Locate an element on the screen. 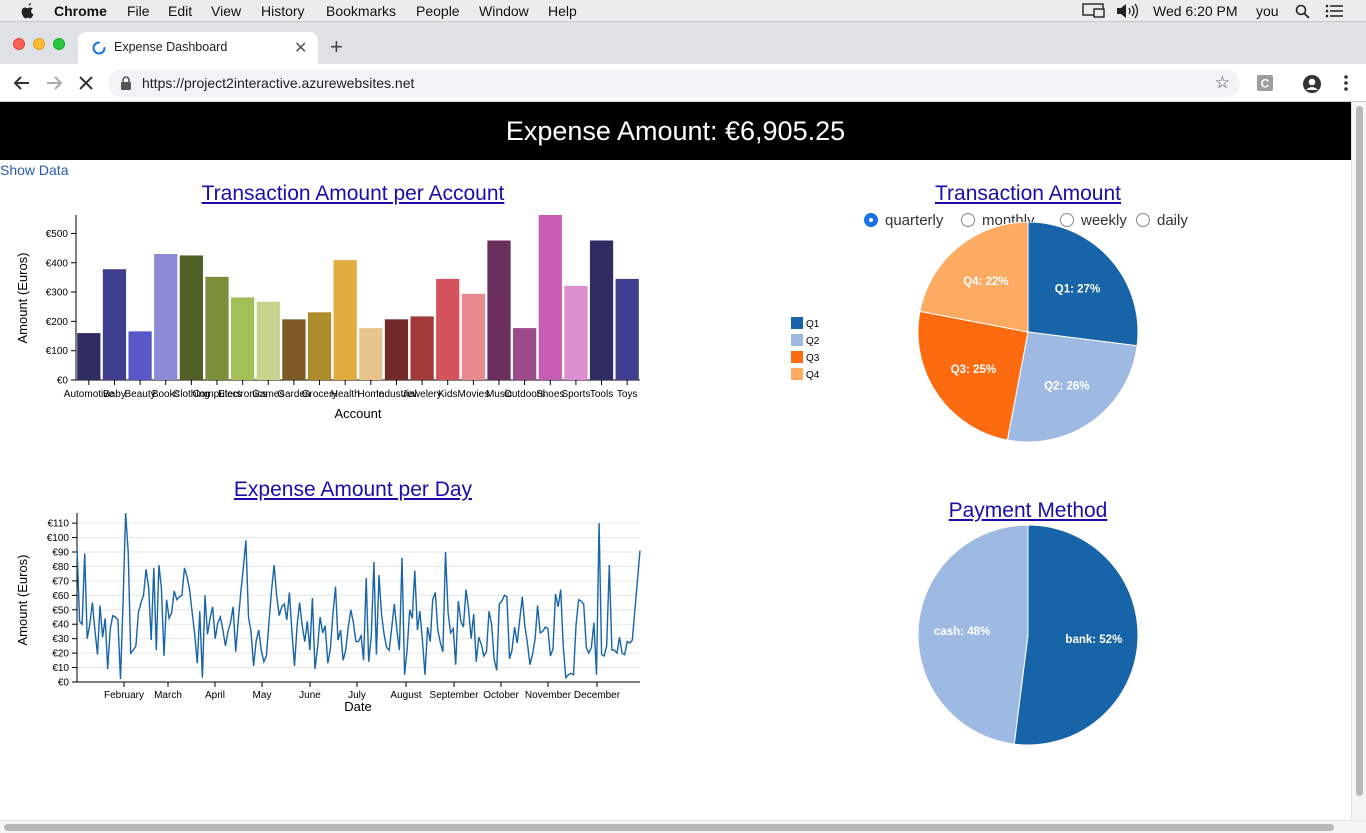 This screenshot has width=1366, height=833. legend-swatch-q3 is located at coordinates (797, 357).